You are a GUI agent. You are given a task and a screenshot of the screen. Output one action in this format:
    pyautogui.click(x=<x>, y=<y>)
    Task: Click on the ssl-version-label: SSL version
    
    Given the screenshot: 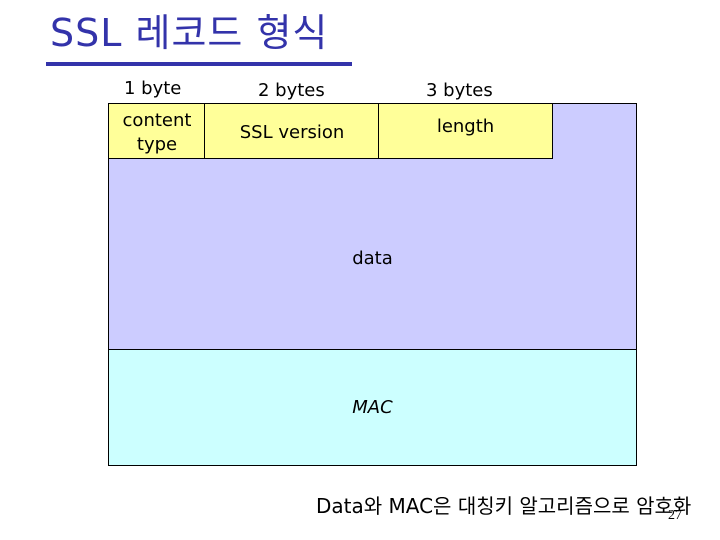 What is the action you would take?
    pyautogui.click(x=292, y=132)
    